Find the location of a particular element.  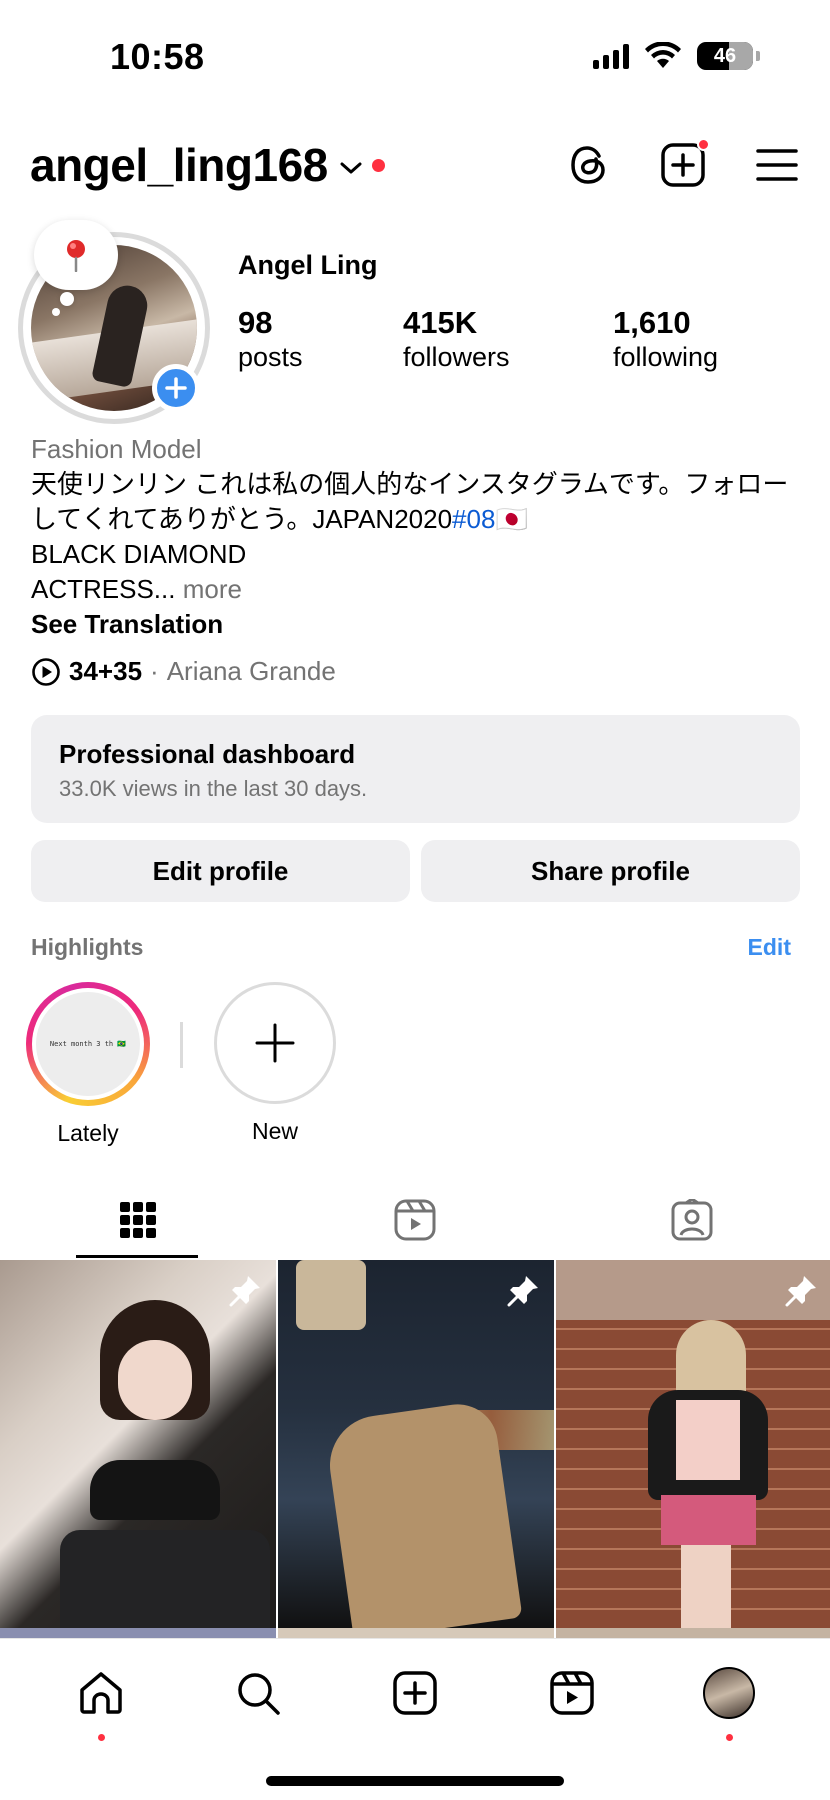

play-circle-icon is located at coordinates (46, 671).